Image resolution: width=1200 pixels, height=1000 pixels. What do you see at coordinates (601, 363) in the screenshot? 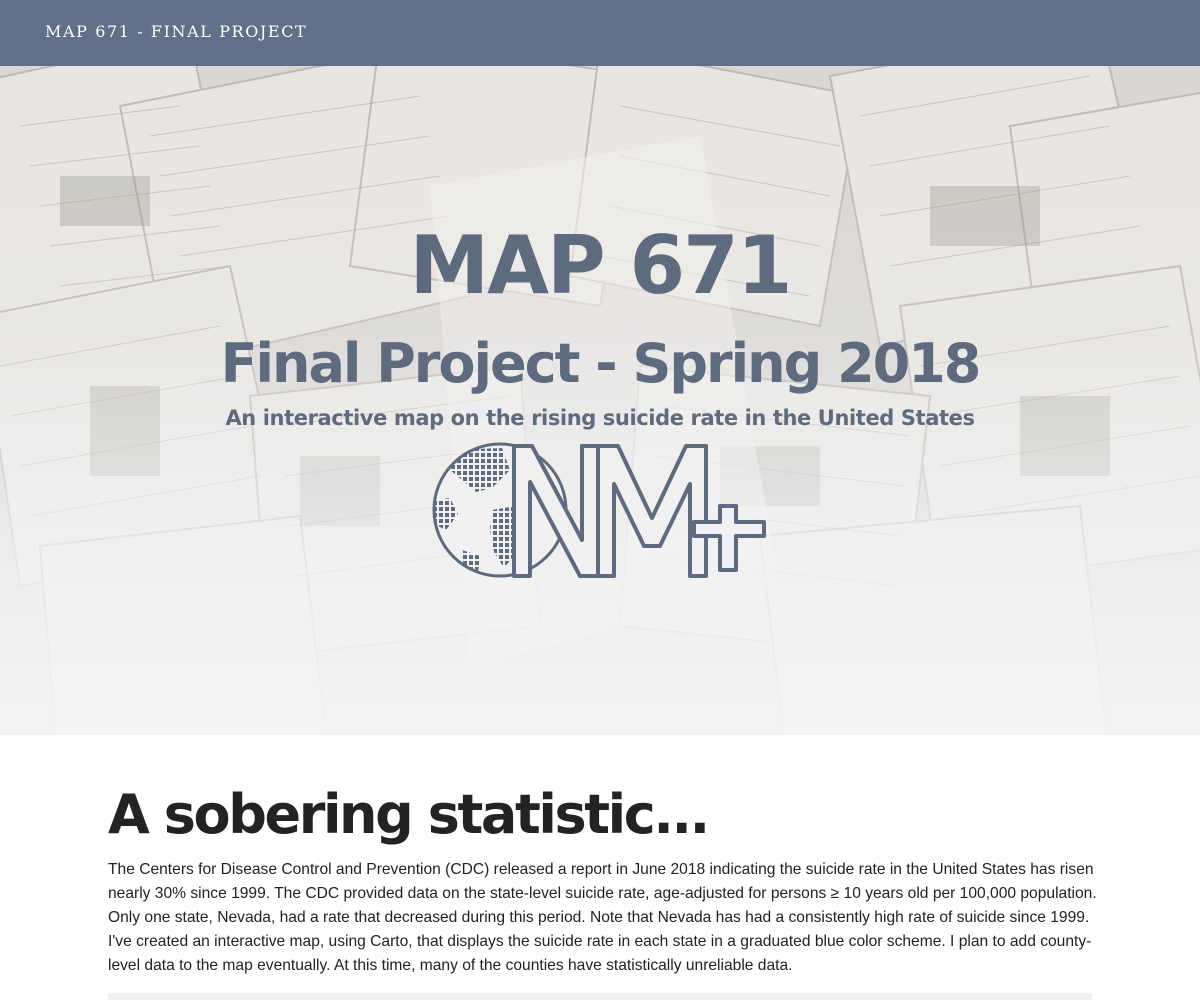
I see `hero-subtitle: Final Project - Spring 2018` at bounding box center [601, 363].